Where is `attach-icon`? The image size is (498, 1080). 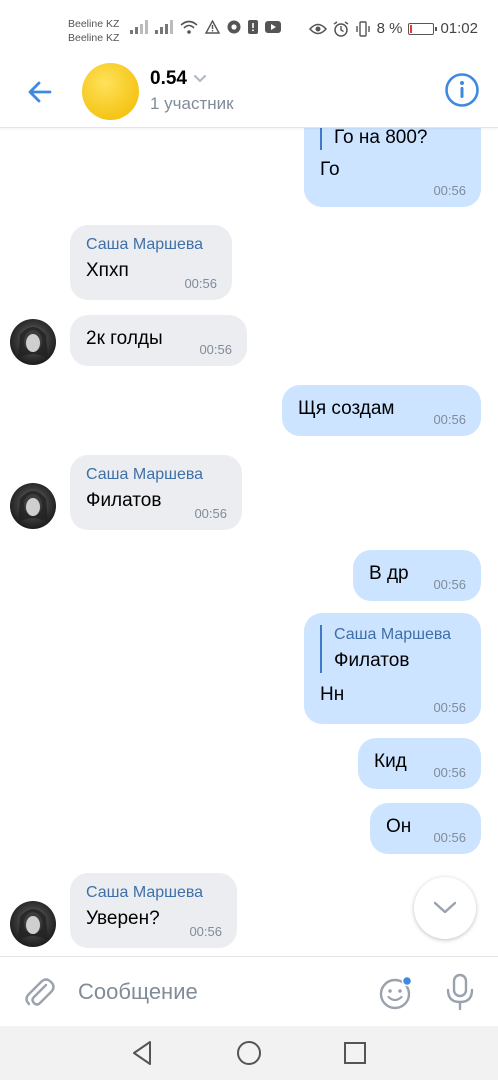 attach-icon is located at coordinates (39, 992).